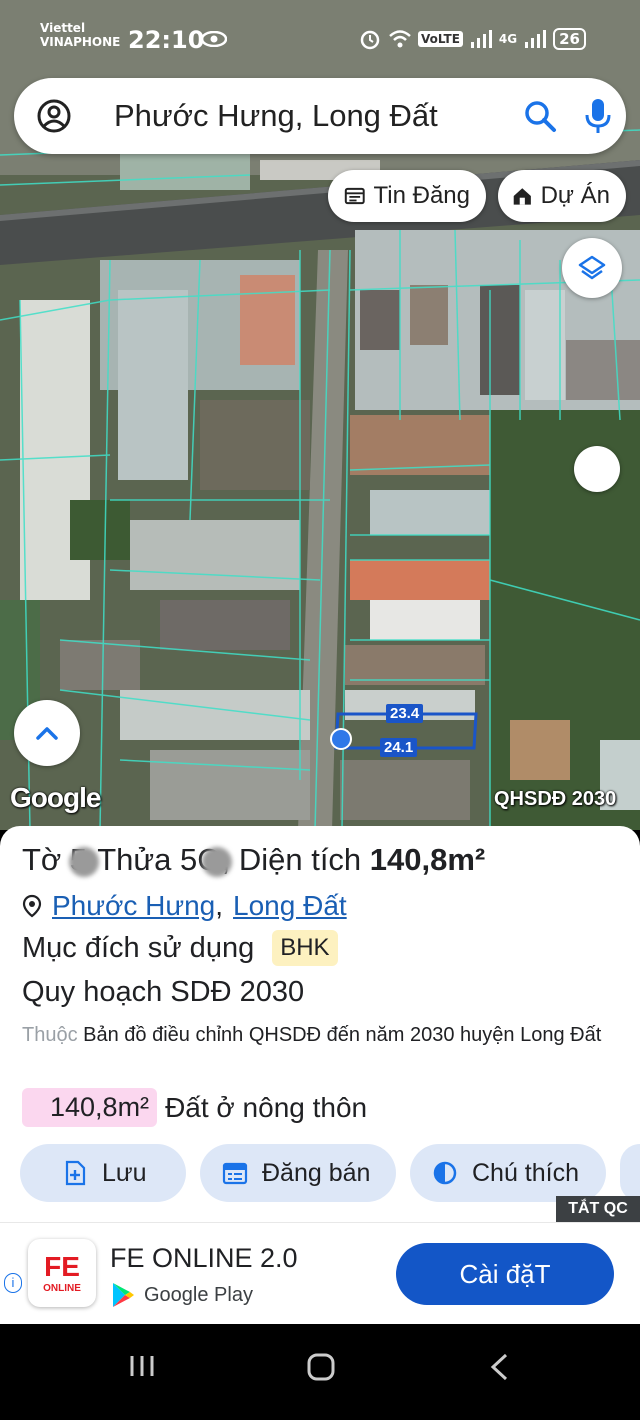 The image size is (640, 1420). Describe the element at coordinates (598, 116) in the screenshot. I see `mic-icon` at that location.